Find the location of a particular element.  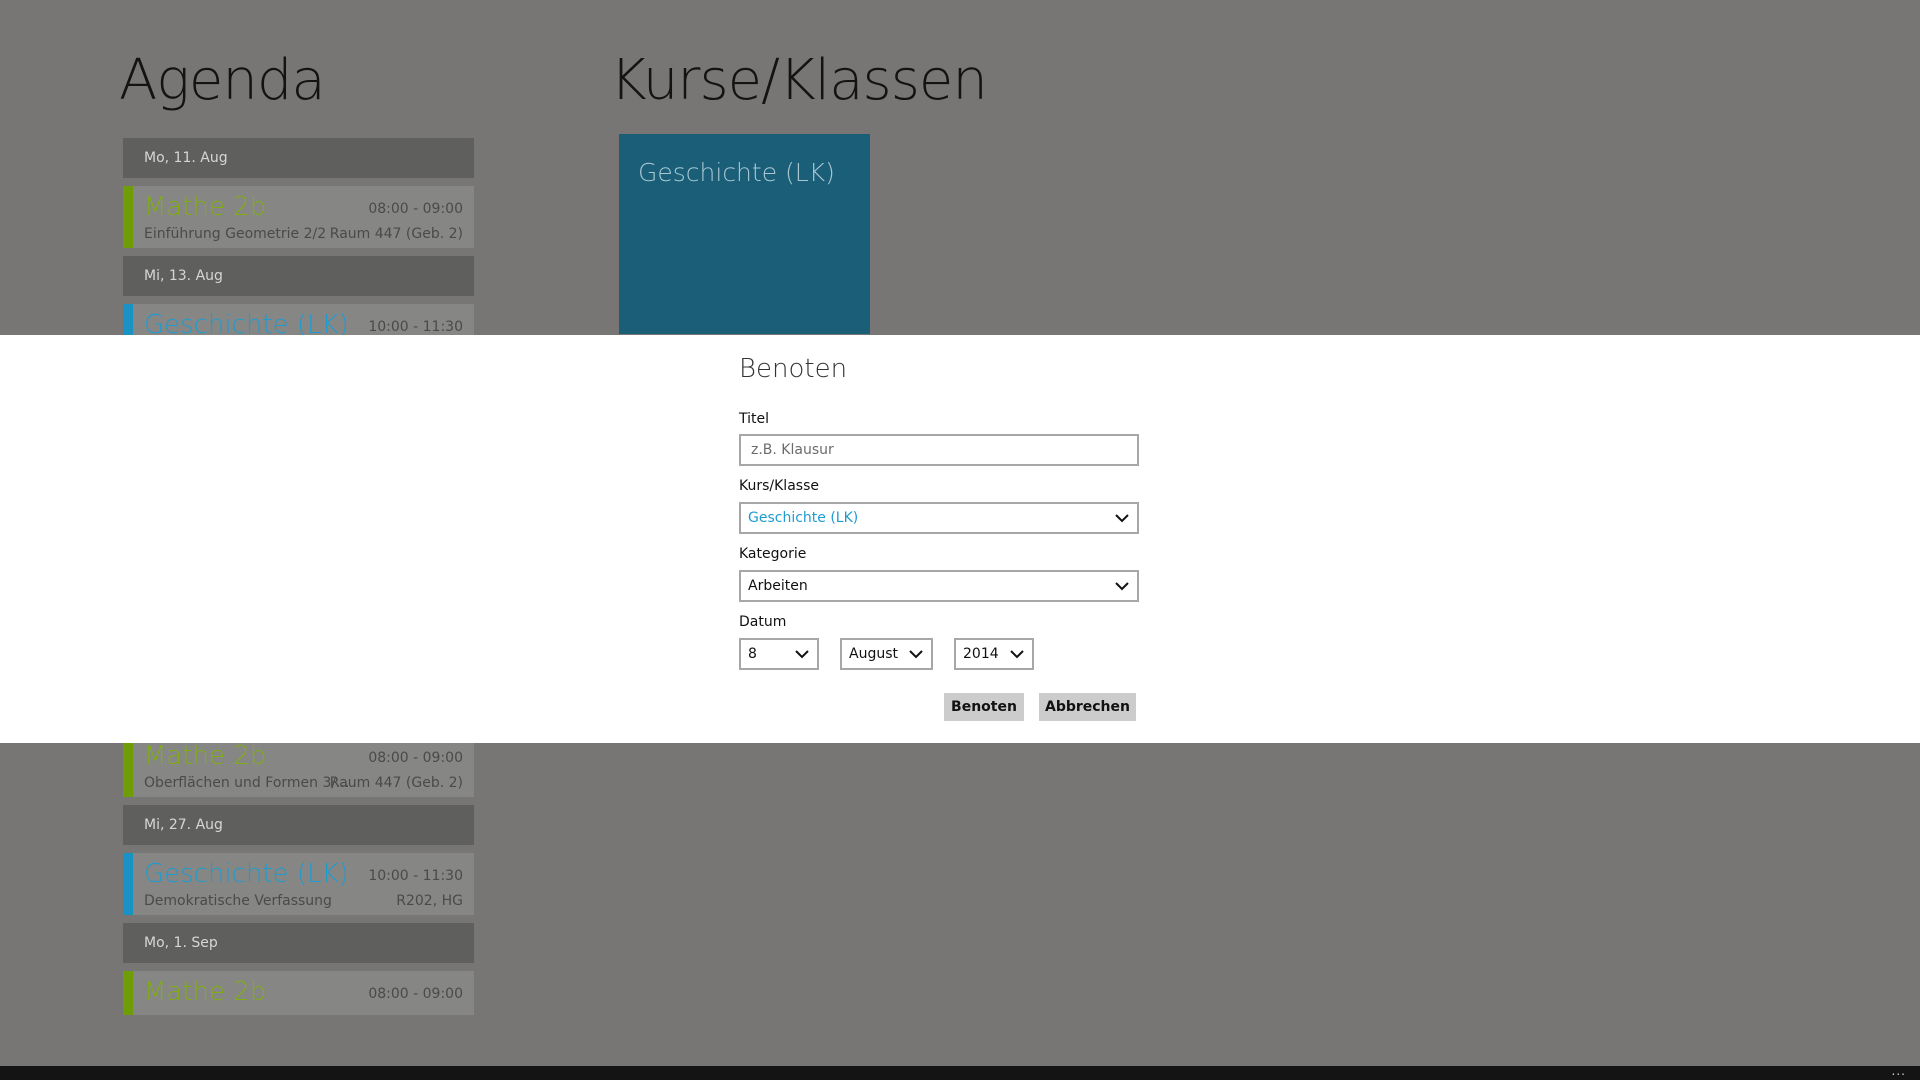

course-select: Geschichte (LK) is located at coordinates (939, 518).